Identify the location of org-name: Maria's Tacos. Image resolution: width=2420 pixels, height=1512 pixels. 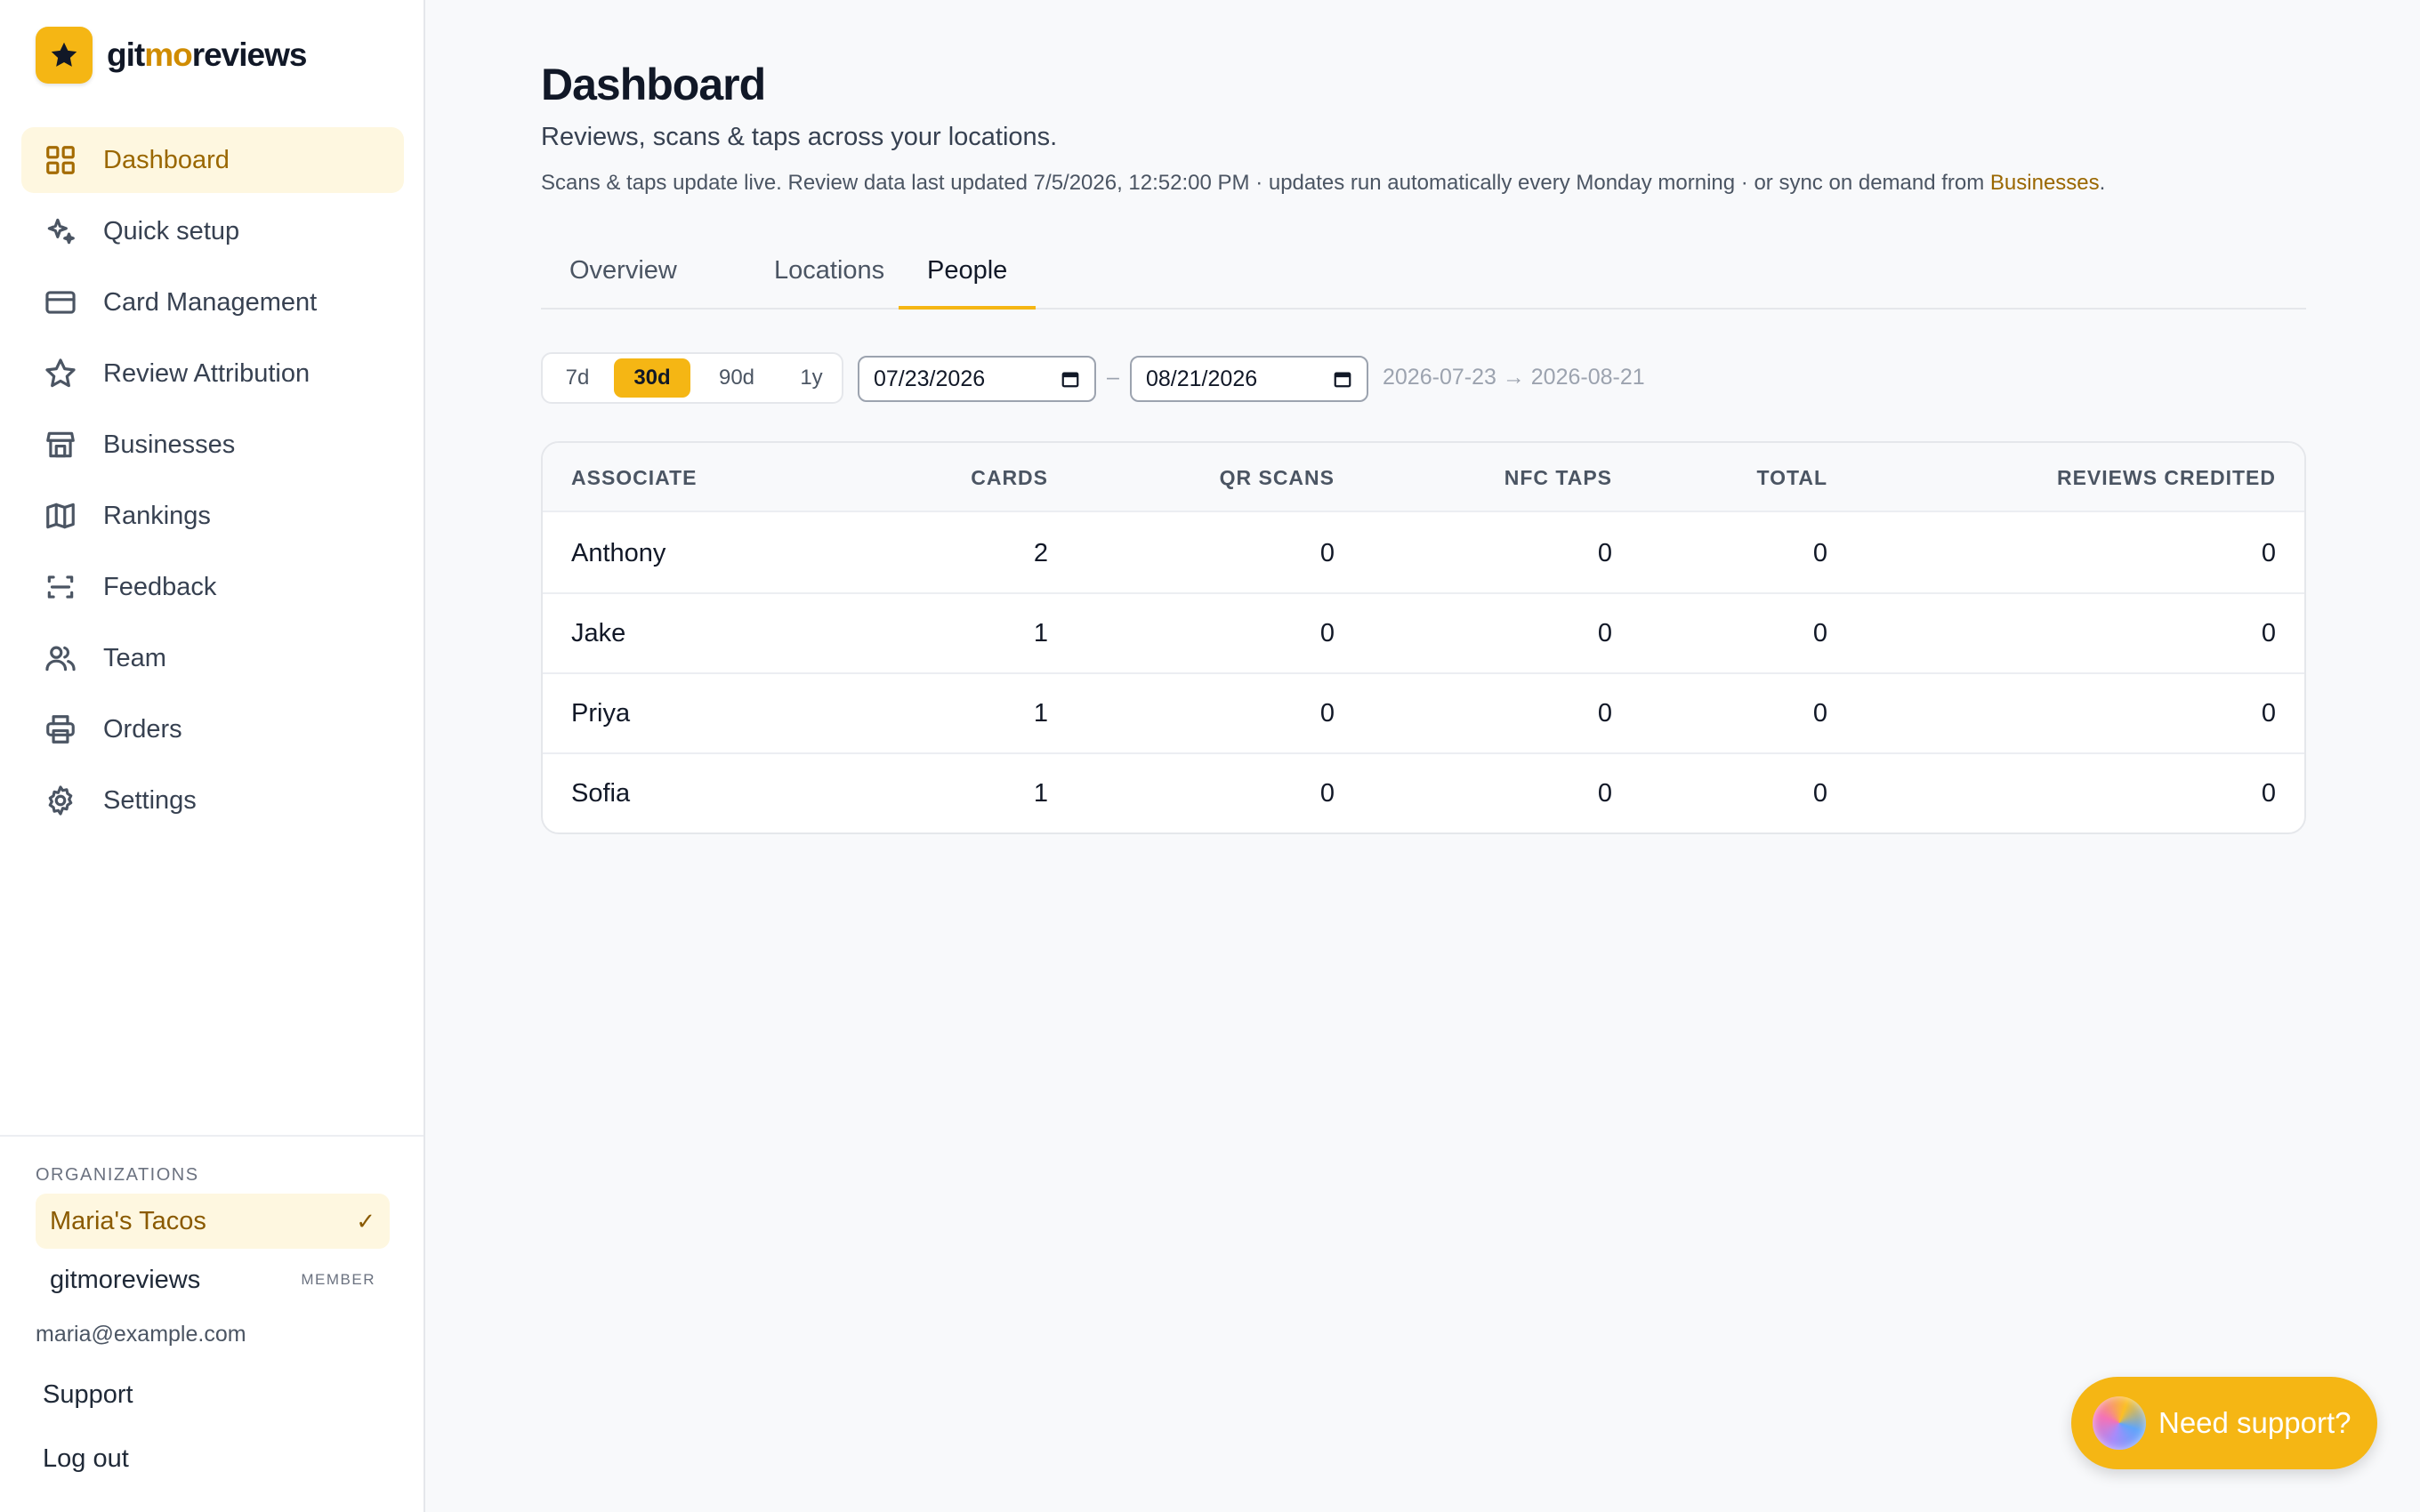
(128, 1221).